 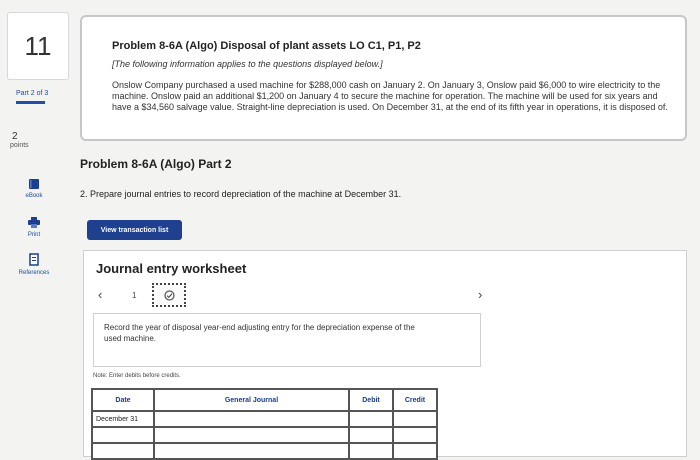 I want to click on worksheet-title: Journal entry worksheet, so click(x=171, y=268).